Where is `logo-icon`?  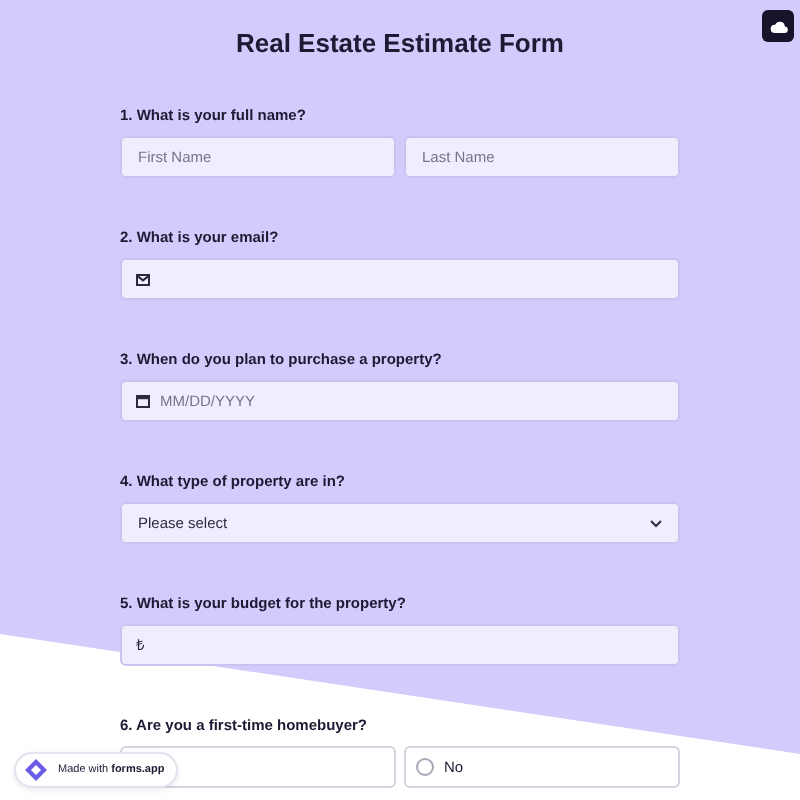
logo-icon is located at coordinates (36, 770).